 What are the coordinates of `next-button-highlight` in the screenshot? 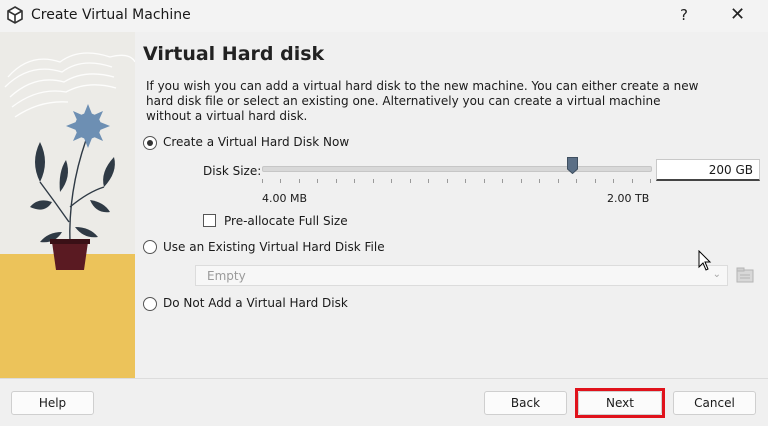 It's located at (620, 403).